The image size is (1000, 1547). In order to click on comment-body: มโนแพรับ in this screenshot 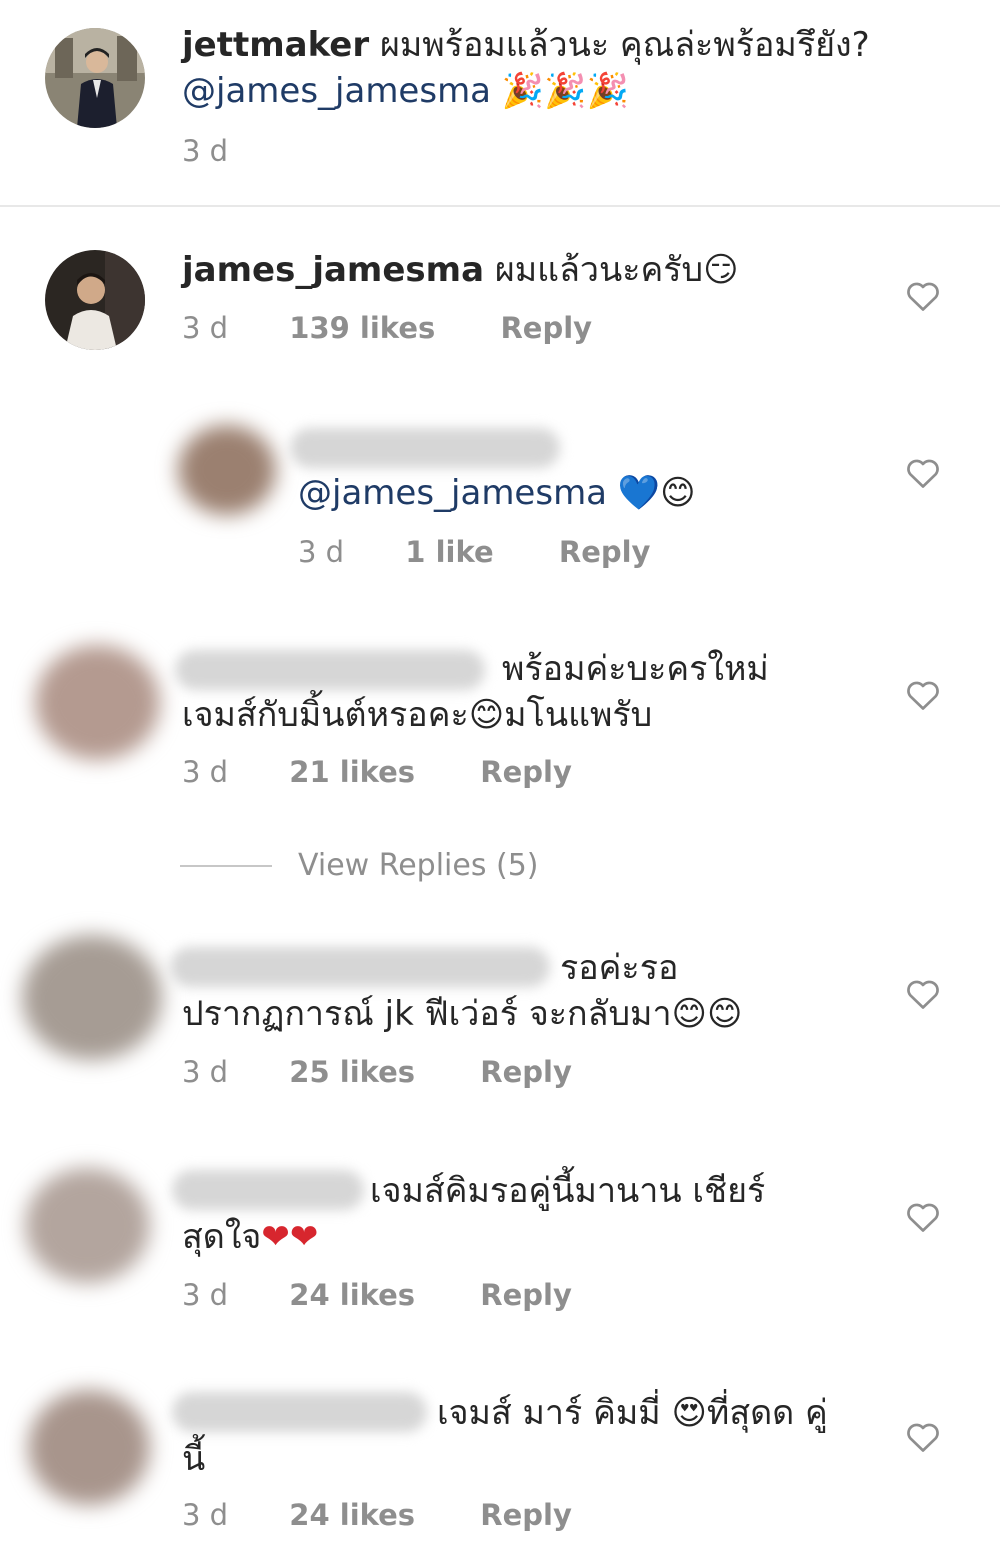, I will do `click(578, 715)`.